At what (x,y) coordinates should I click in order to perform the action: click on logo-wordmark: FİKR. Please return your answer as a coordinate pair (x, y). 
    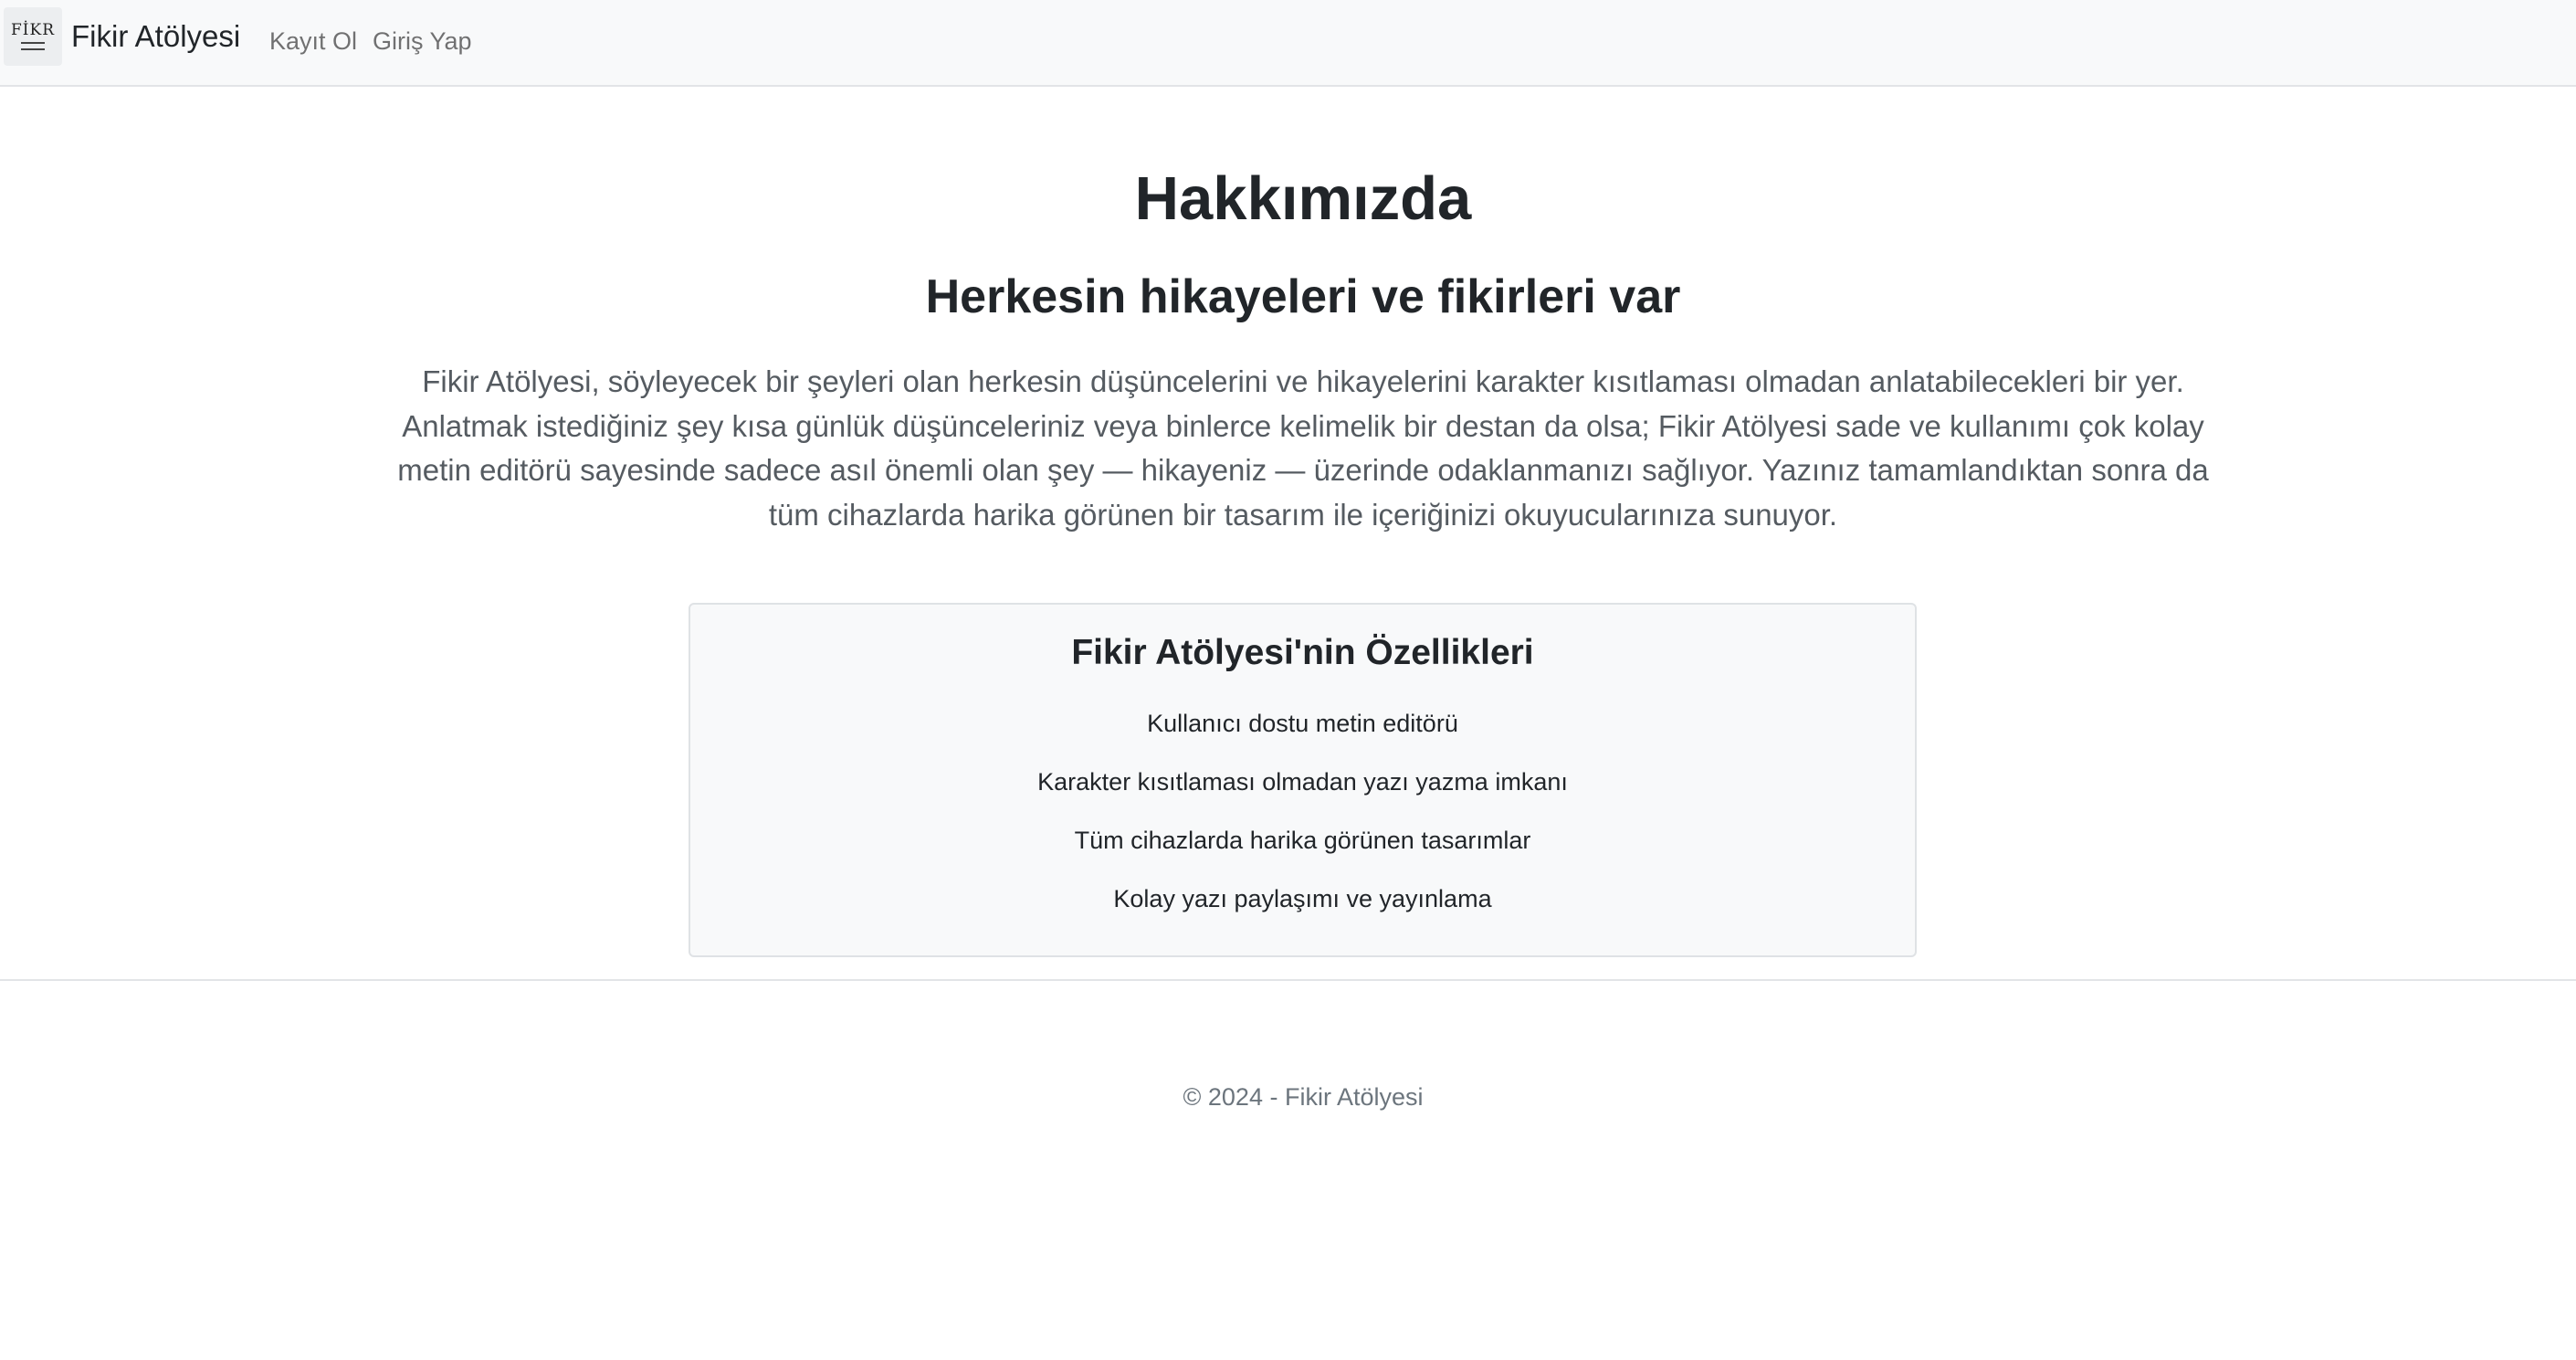
    Looking at the image, I should click on (32, 30).